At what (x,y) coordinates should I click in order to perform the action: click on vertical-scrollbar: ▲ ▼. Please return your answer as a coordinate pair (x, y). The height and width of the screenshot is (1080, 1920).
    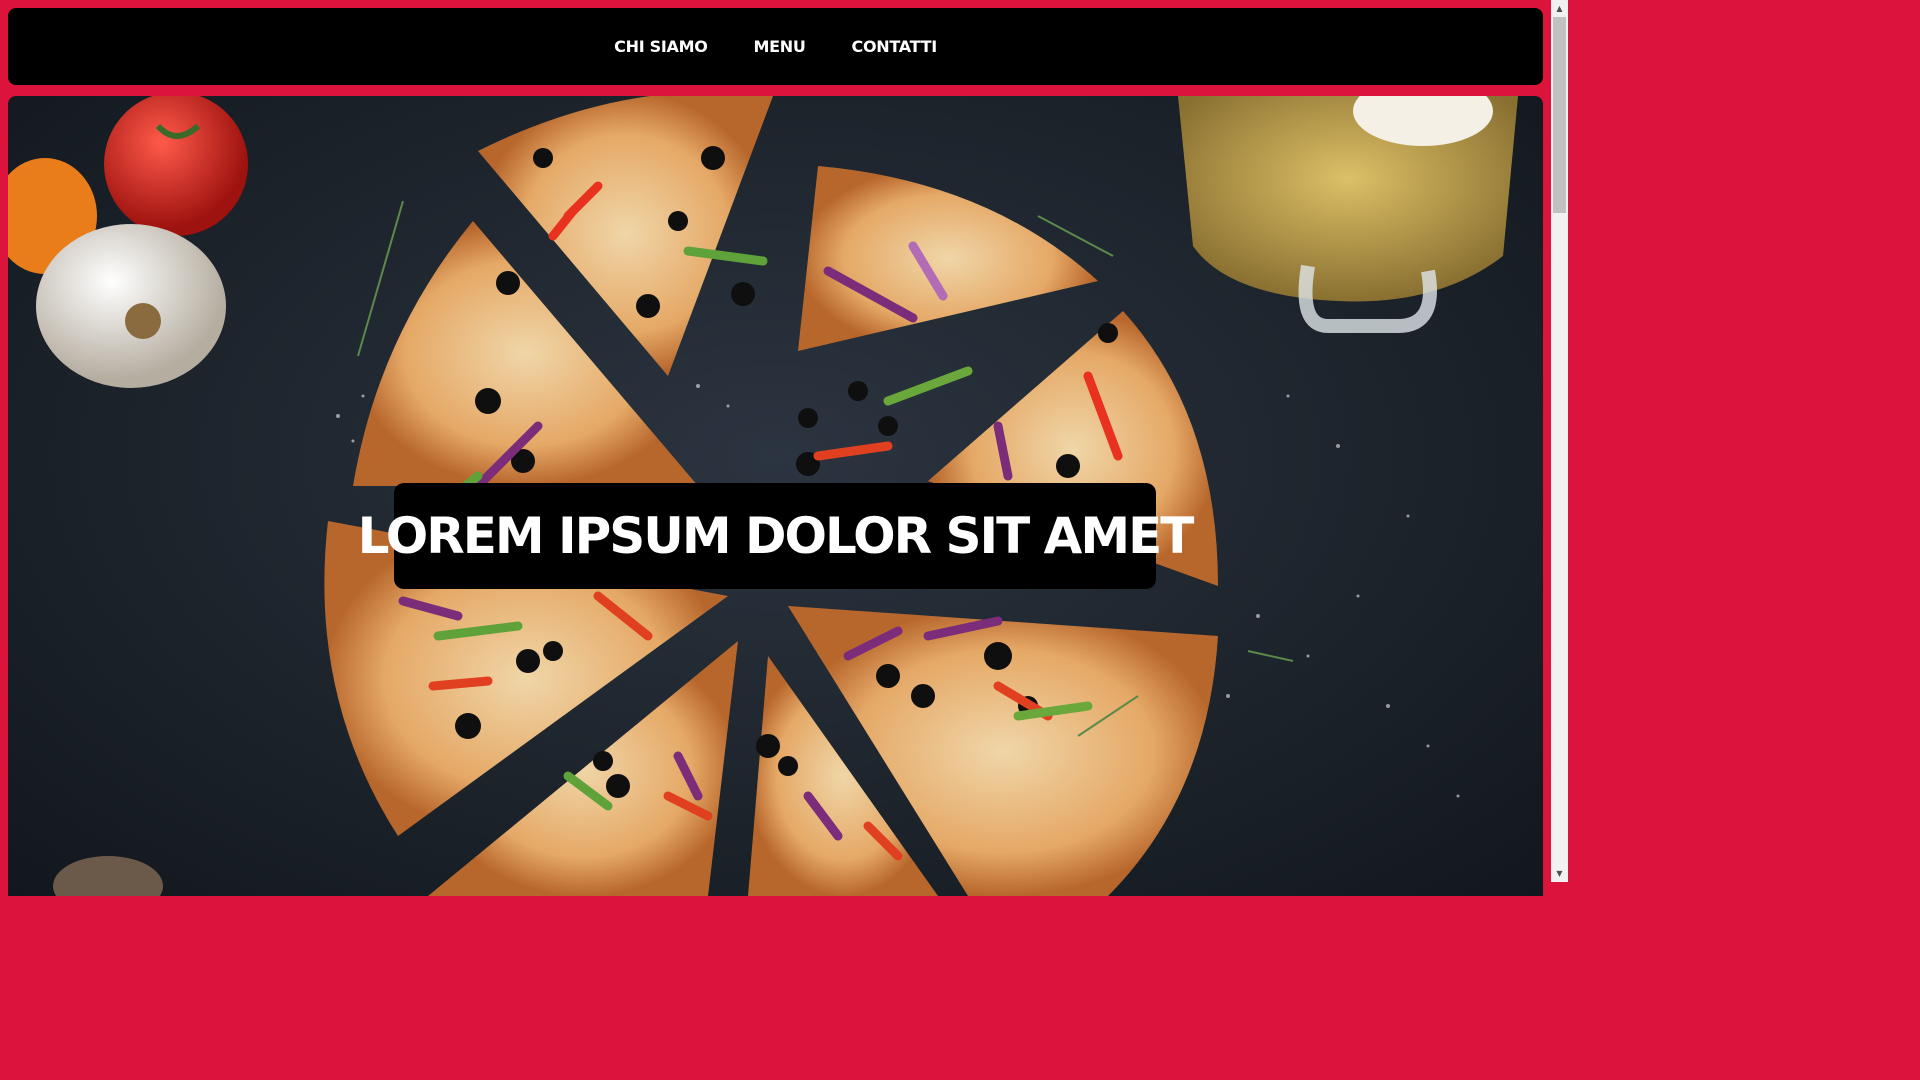
    Looking at the image, I should click on (1559, 441).